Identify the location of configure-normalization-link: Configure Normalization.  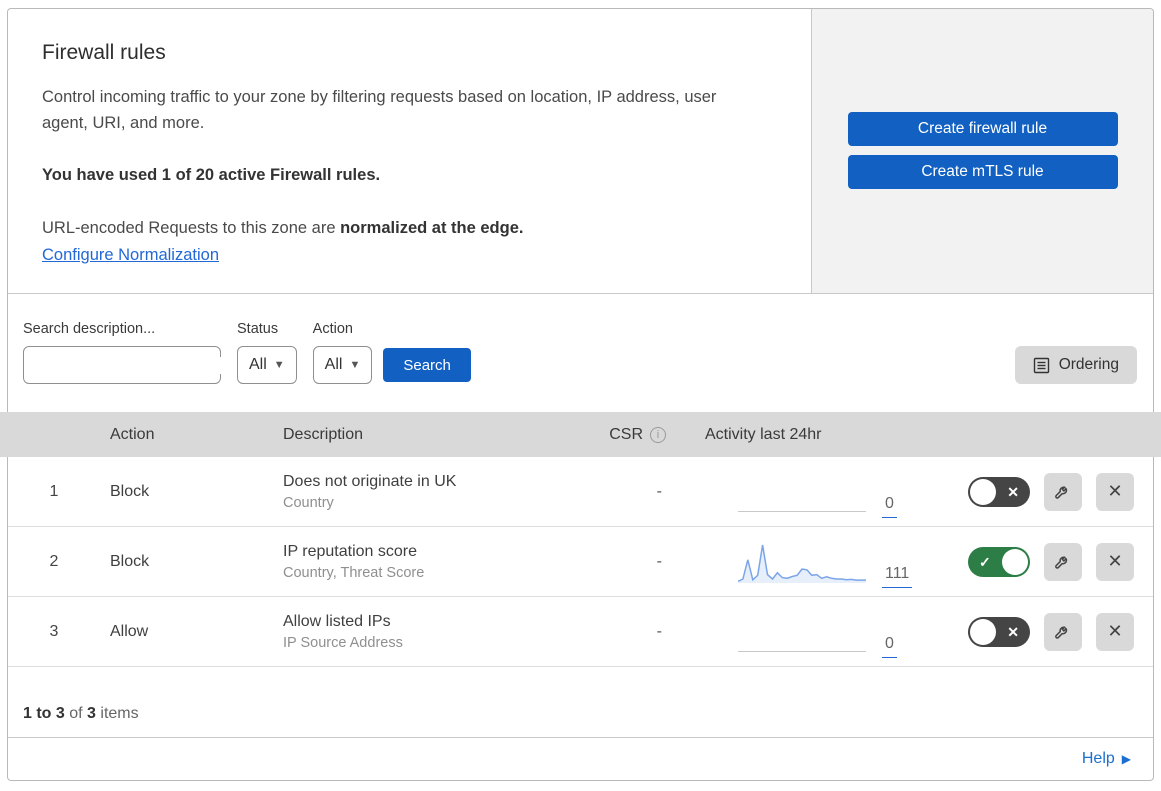
(130, 255).